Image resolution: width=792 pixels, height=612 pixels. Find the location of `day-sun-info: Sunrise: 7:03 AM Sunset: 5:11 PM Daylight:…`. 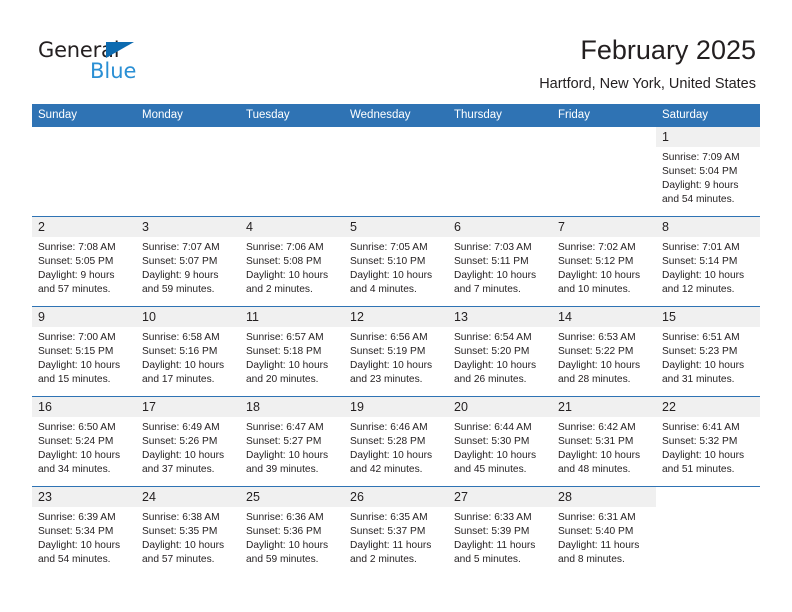

day-sun-info: Sunrise: 7:03 AM Sunset: 5:11 PM Daylight:… is located at coordinates (500, 267).